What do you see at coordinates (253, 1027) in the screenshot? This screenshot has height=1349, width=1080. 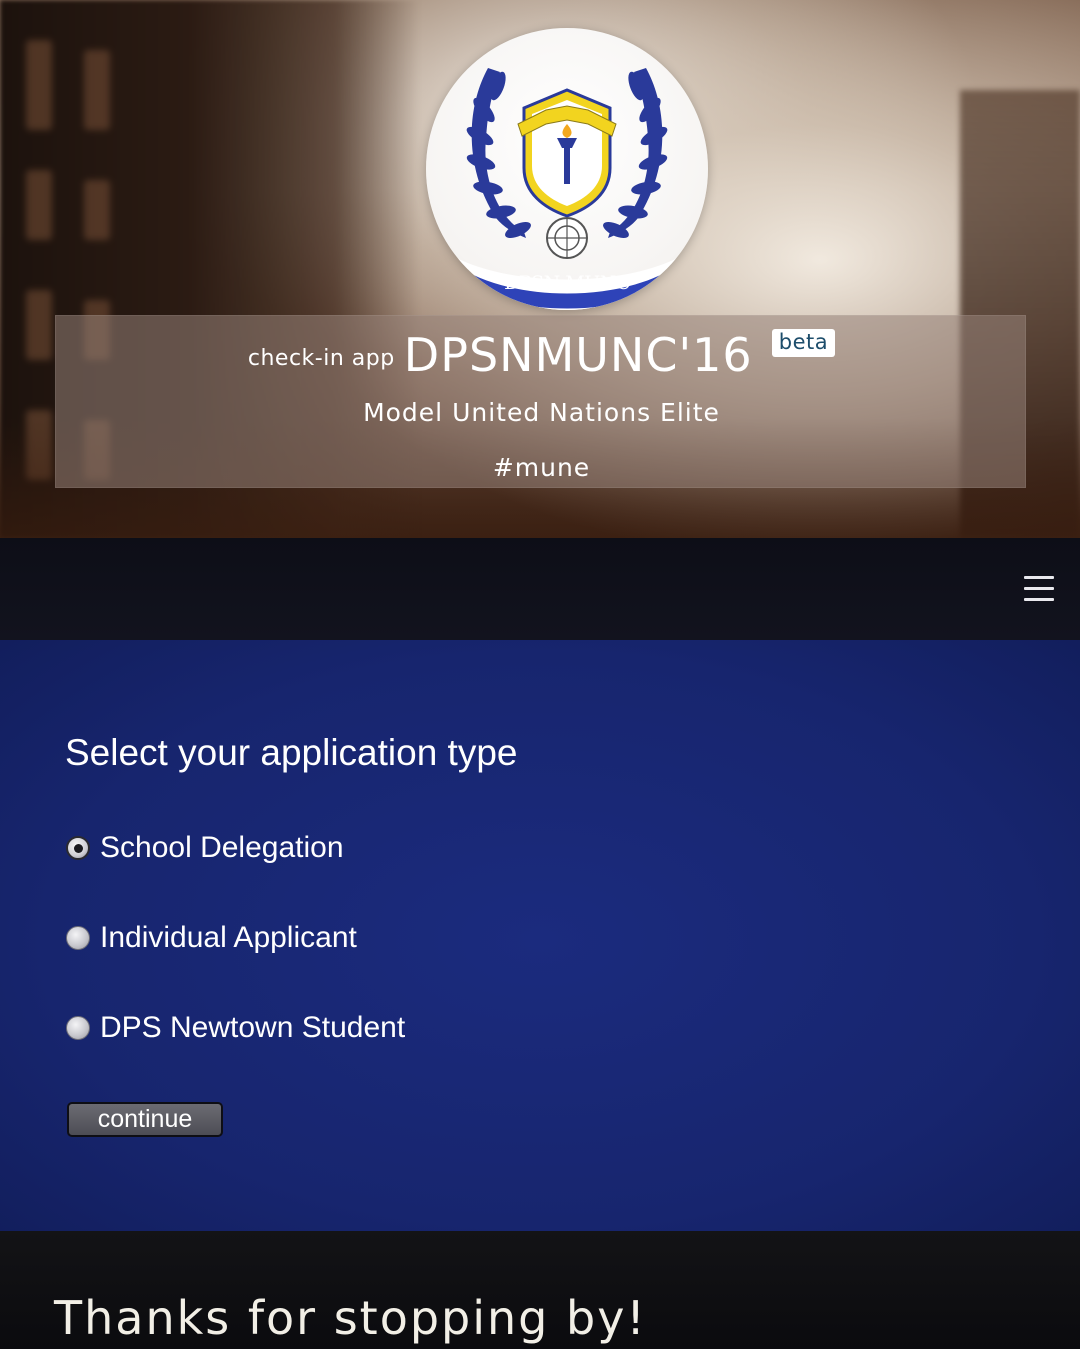 I see `option-label: DPS Newtown Student` at bounding box center [253, 1027].